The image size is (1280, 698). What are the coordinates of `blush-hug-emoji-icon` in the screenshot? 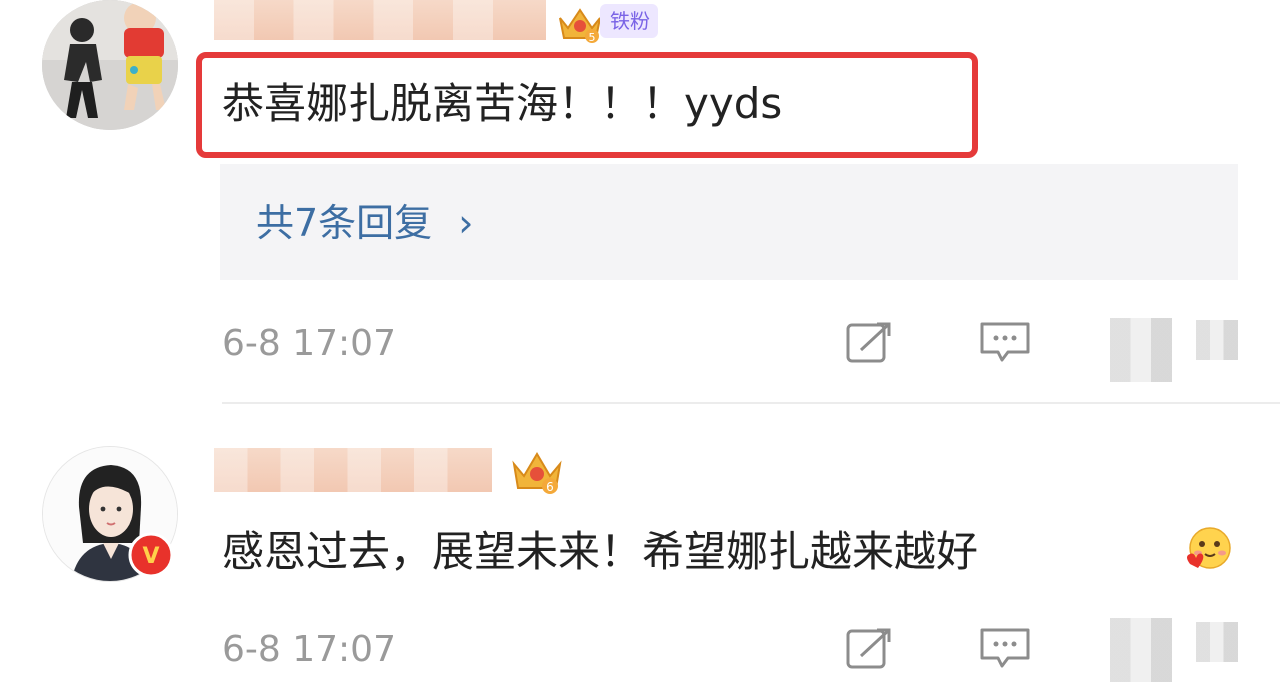 It's located at (1209, 550).